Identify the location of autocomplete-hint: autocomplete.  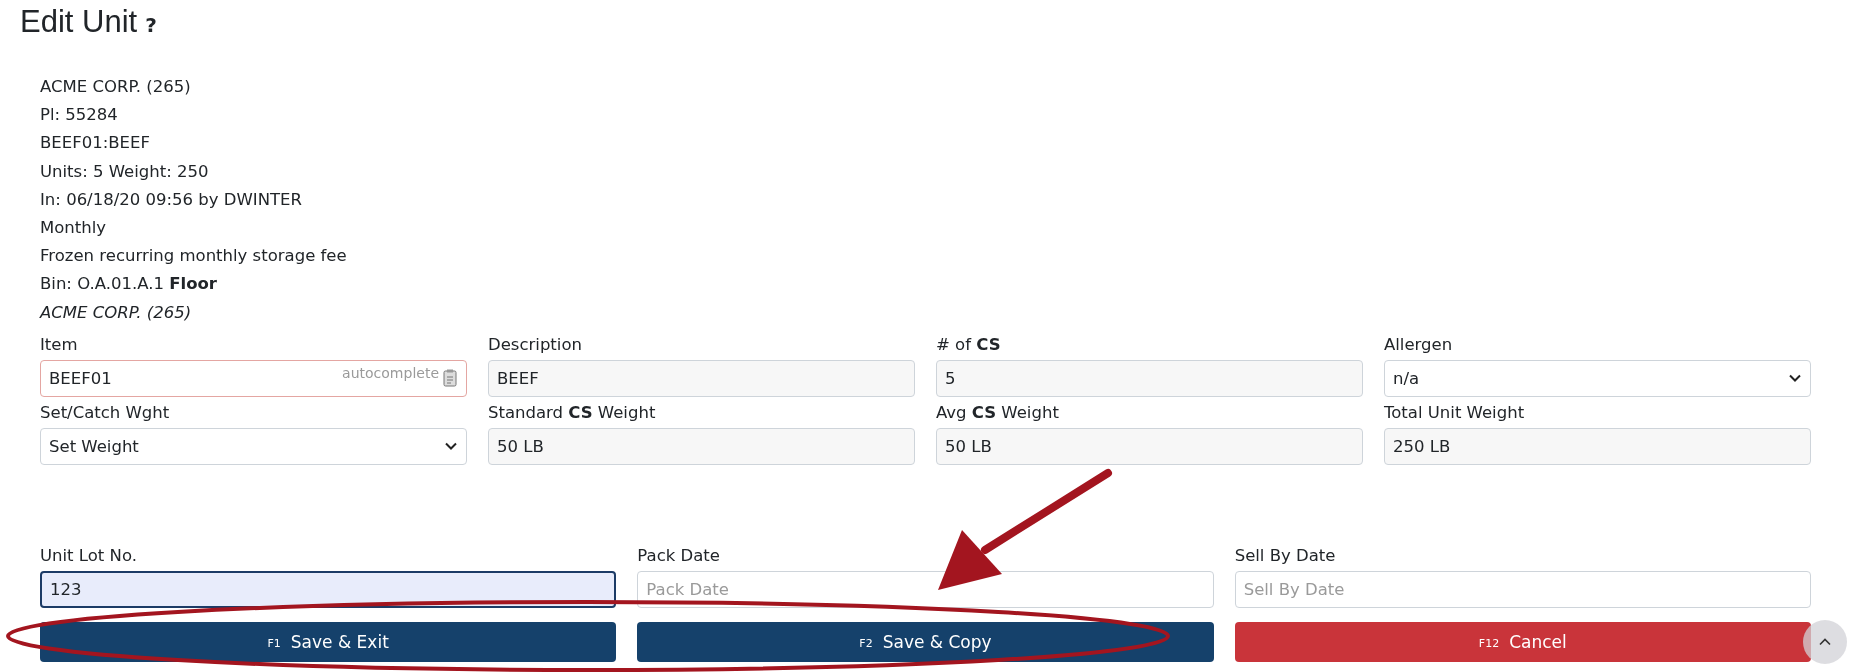
(390, 372).